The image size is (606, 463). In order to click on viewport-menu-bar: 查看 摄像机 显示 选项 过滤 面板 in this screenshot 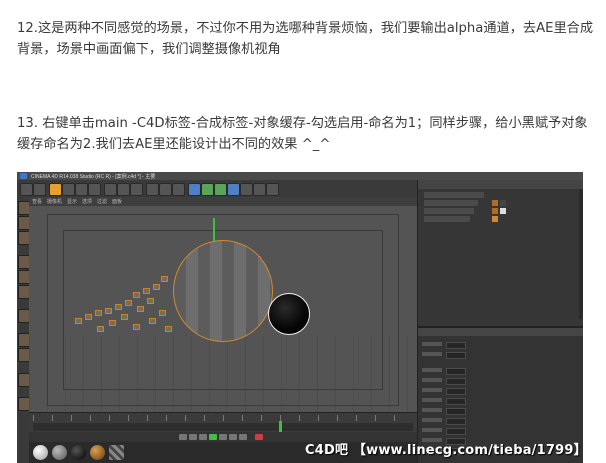, I will do `click(223, 201)`.